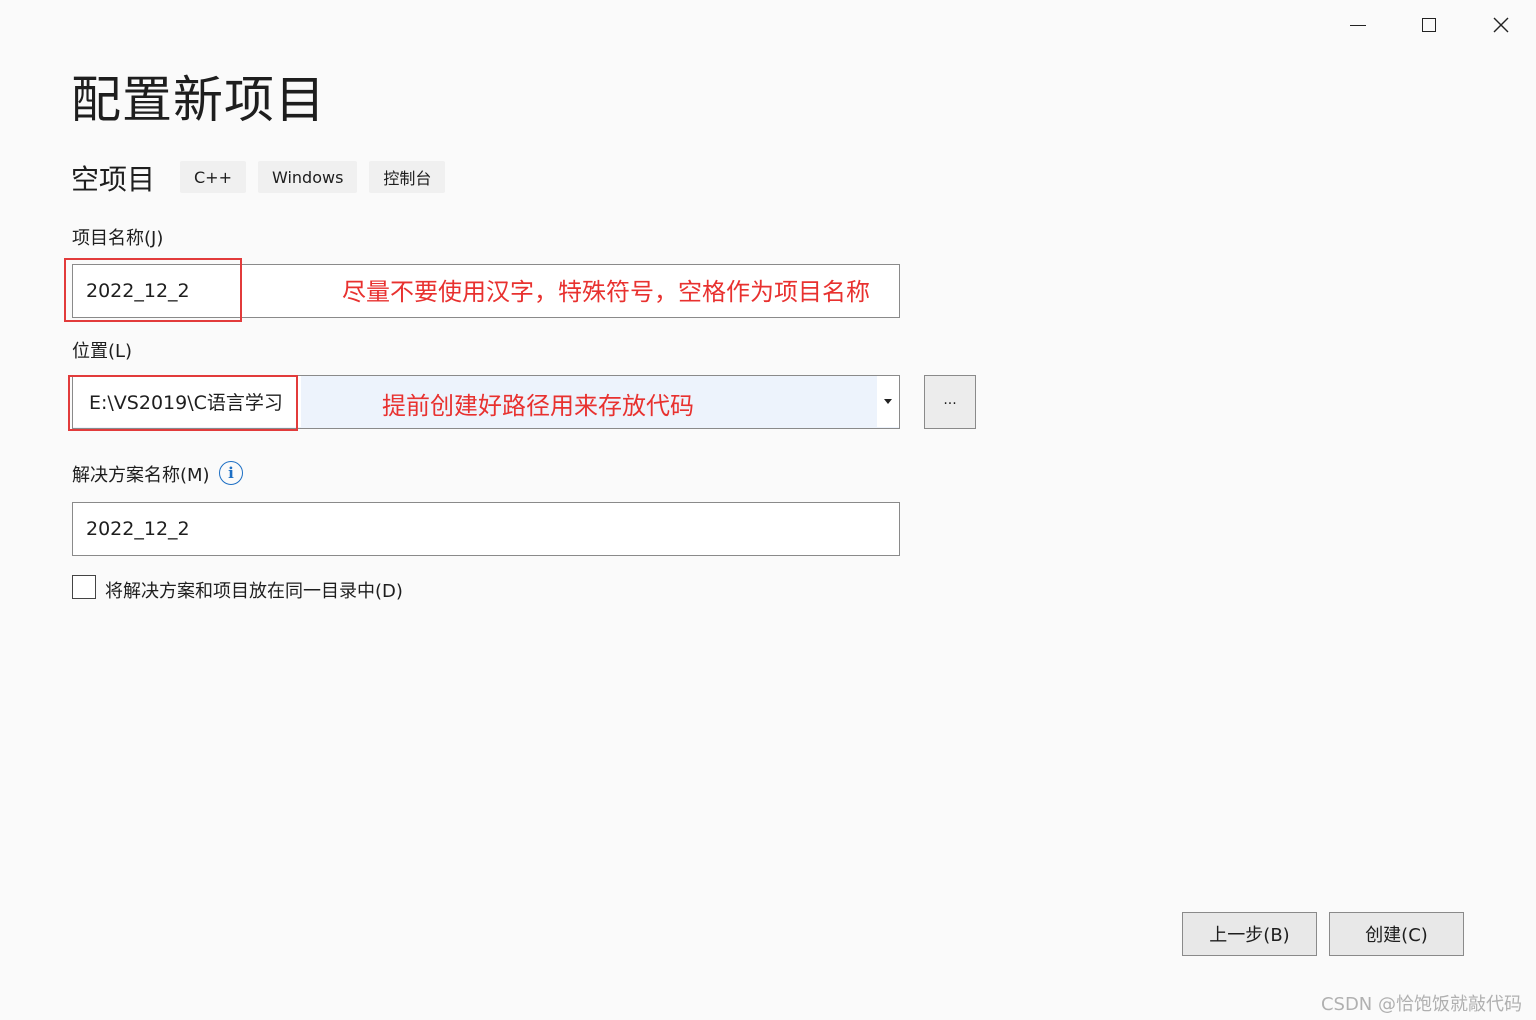  What do you see at coordinates (606, 292) in the screenshot?
I see `annotation-project-name-note: 尽量不要使用汉字，特殊符号，空格作为项目名称` at bounding box center [606, 292].